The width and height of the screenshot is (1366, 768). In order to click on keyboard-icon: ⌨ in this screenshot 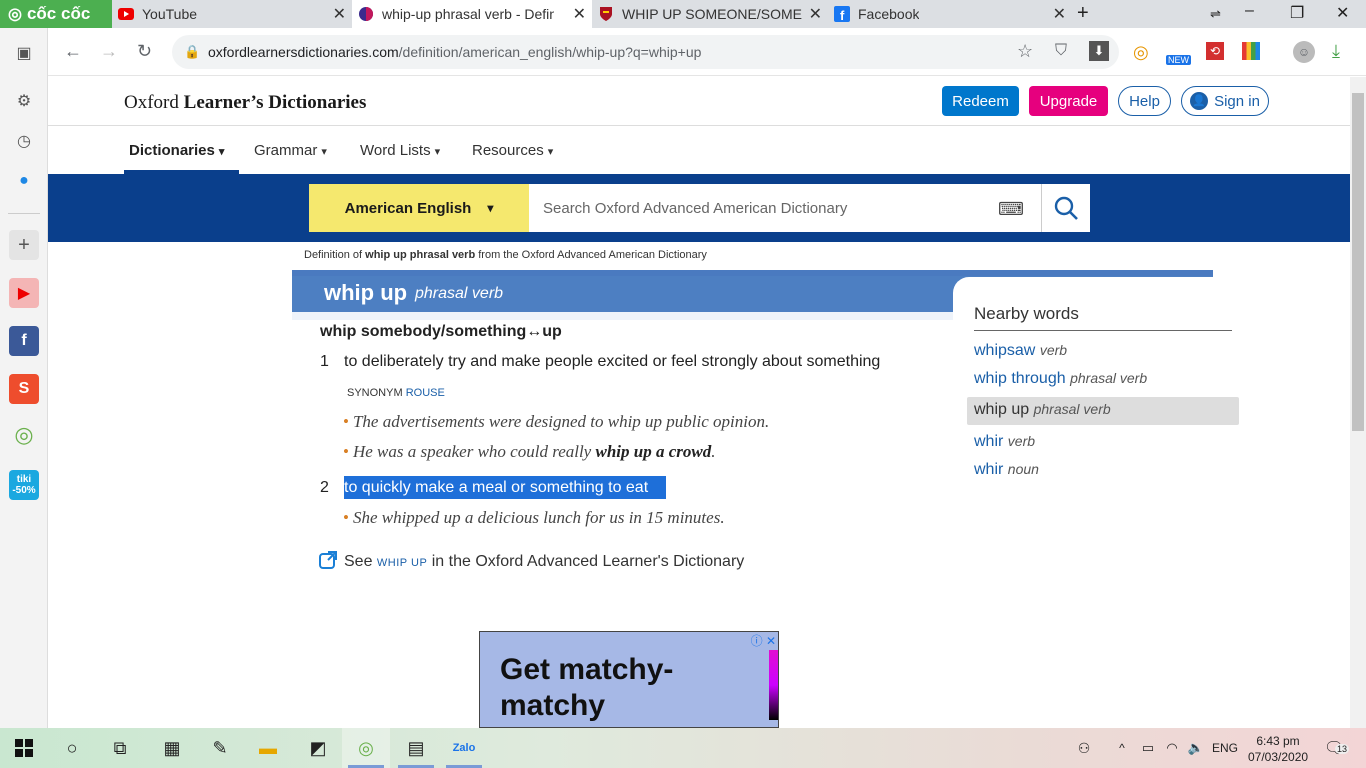, I will do `click(1011, 209)`.